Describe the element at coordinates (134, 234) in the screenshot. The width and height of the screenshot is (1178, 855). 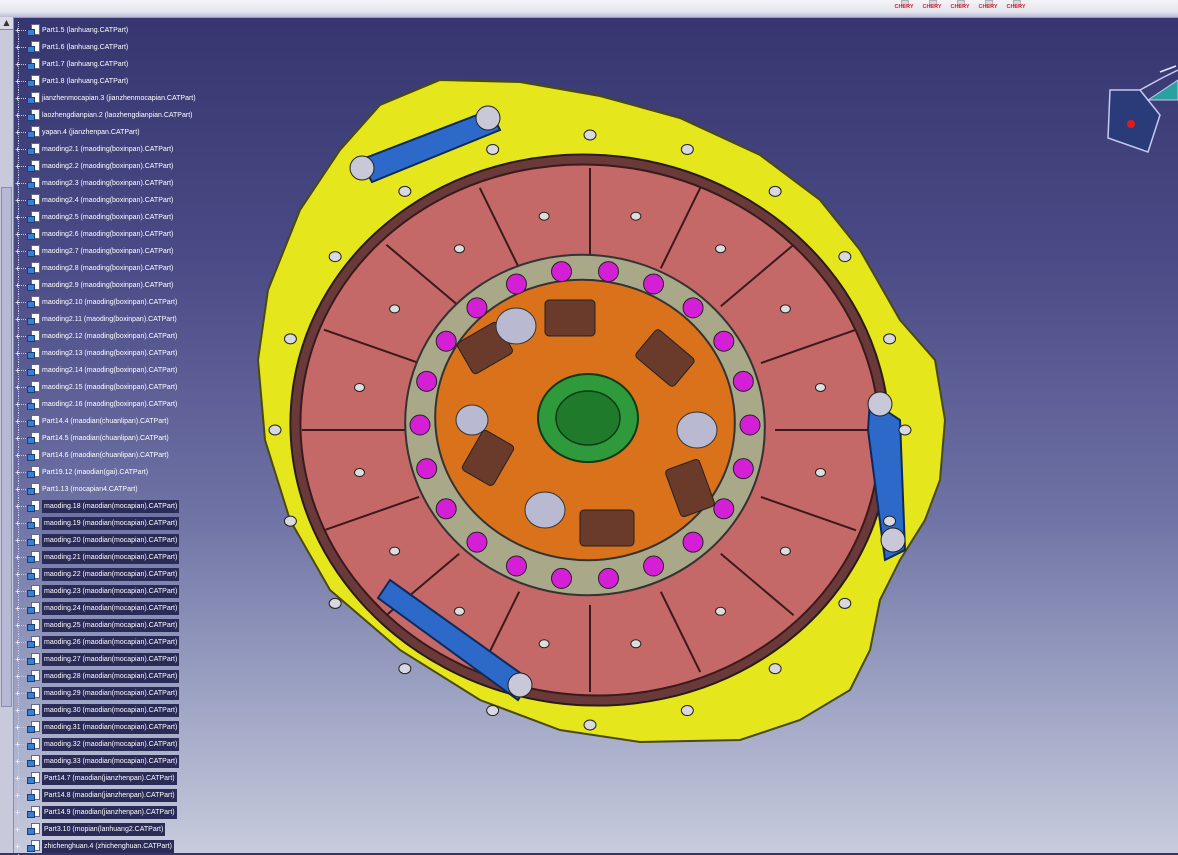
I see `tree-node: + maoding2.6 (maoding(boxinpan).CATPart)` at that location.